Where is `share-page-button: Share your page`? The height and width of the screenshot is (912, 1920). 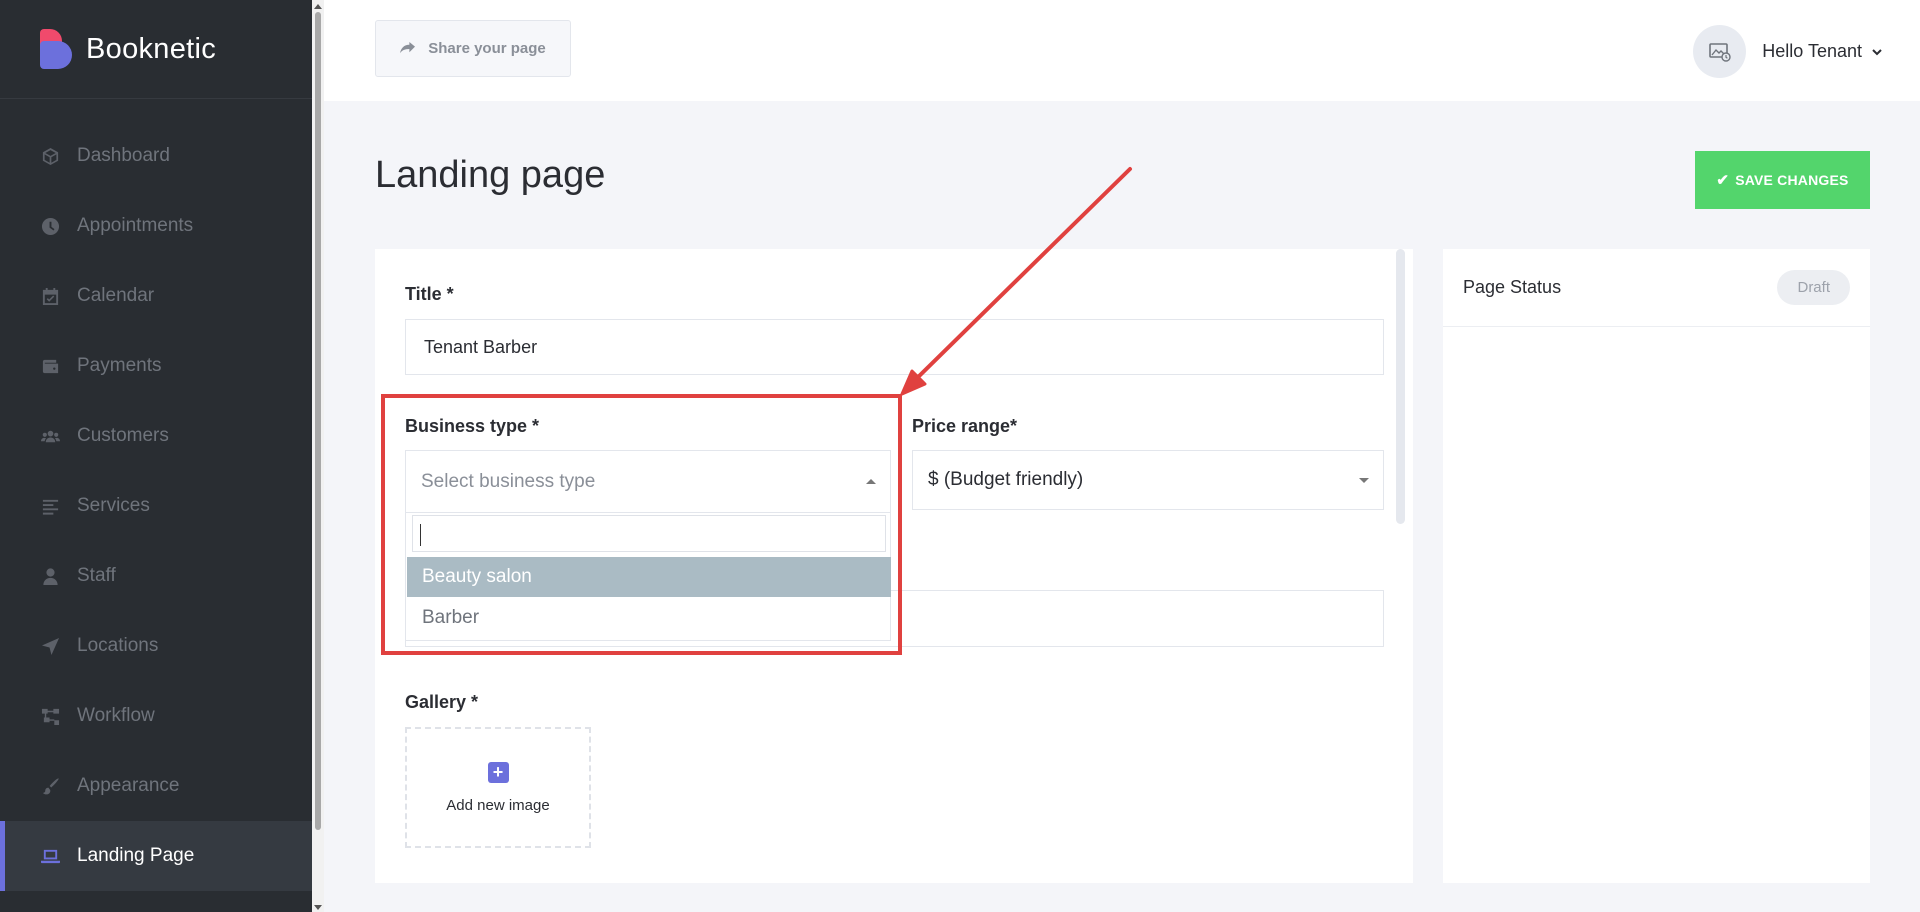 share-page-button: Share your page is located at coordinates (473, 48).